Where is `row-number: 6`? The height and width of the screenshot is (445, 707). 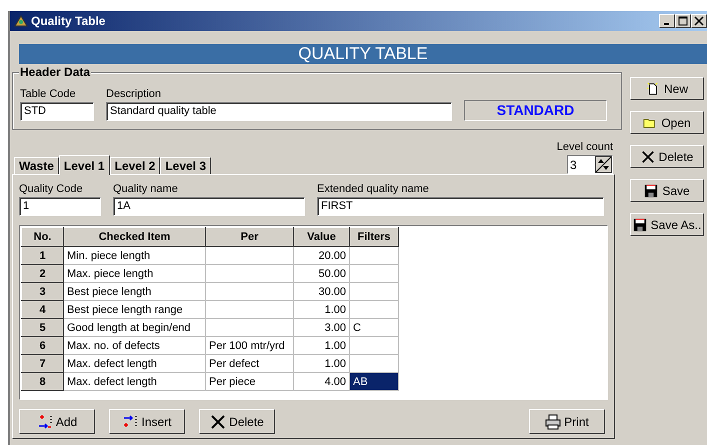
row-number: 6 is located at coordinates (43, 345).